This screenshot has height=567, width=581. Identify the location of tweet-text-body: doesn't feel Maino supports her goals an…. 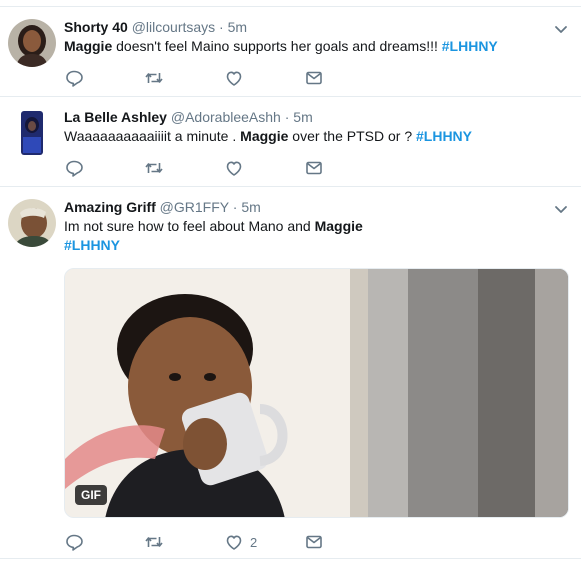
(277, 46).